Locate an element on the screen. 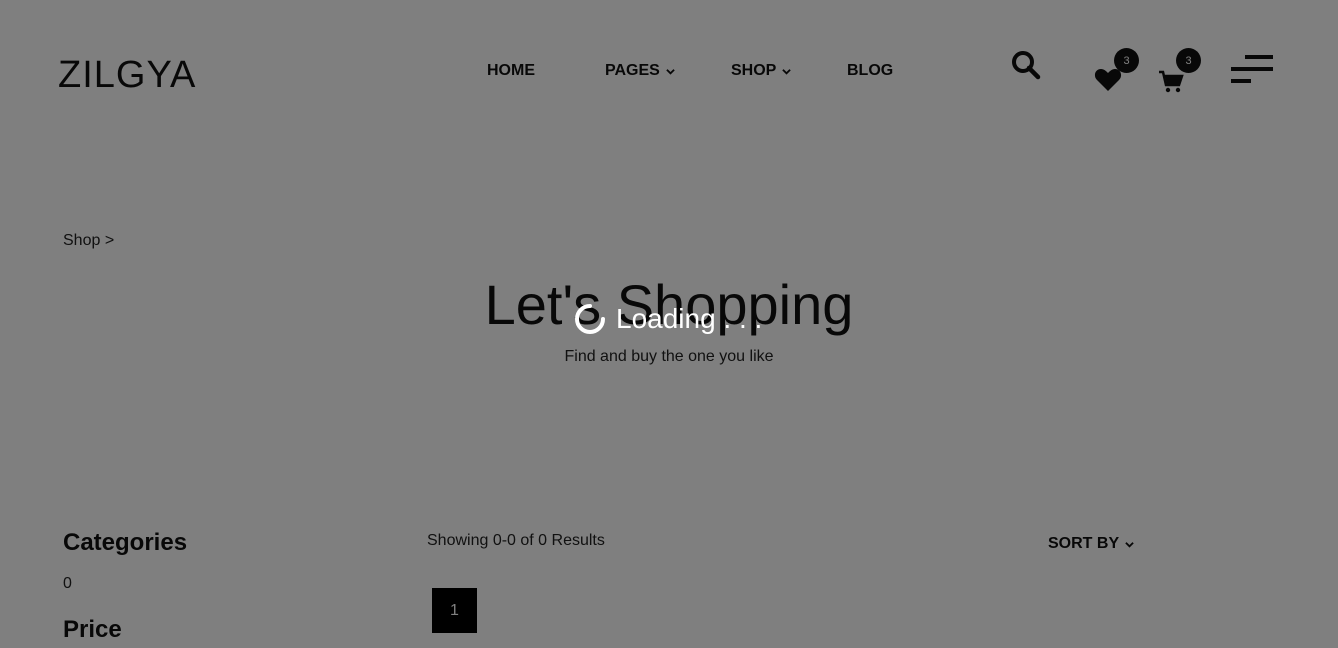 This screenshot has width=1338, height=648. spinner-icon is located at coordinates (590, 319).